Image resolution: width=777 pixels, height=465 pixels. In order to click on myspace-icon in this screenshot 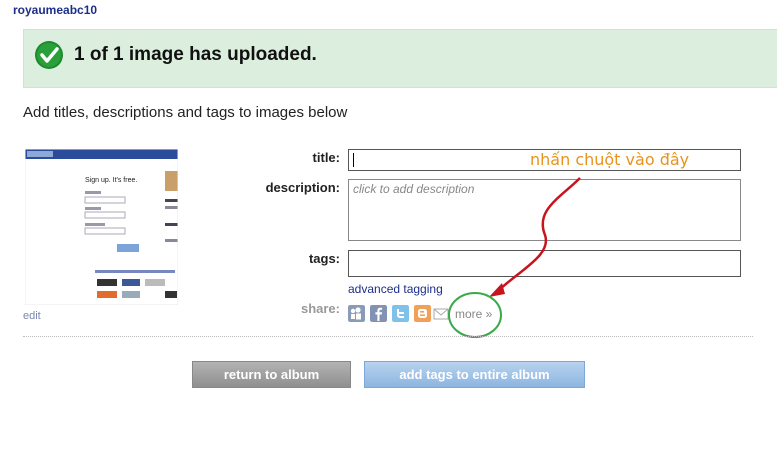, I will do `click(356, 313)`.